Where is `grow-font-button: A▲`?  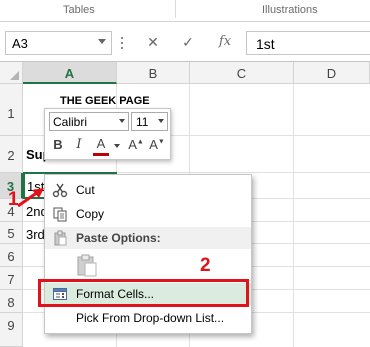 grow-font-button: A▲ is located at coordinates (136, 146).